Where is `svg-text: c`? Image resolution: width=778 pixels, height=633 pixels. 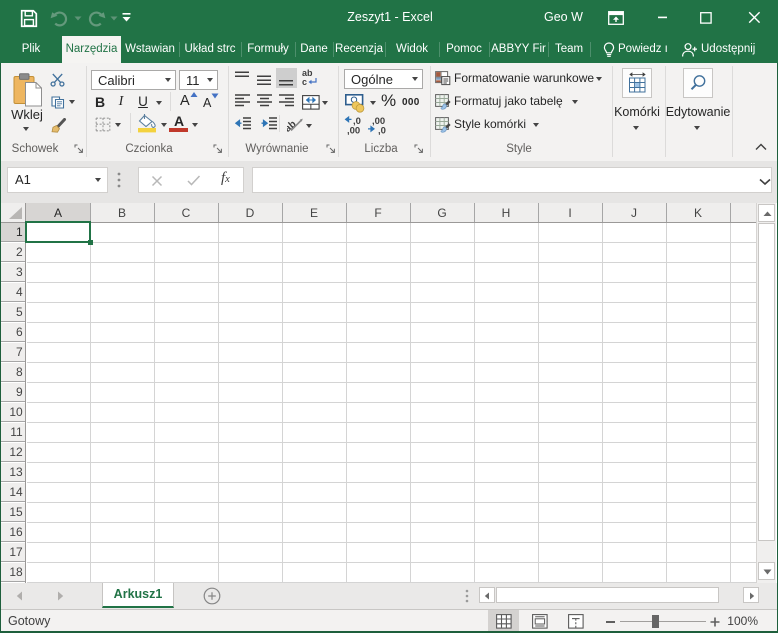 svg-text: c is located at coordinates (304, 82).